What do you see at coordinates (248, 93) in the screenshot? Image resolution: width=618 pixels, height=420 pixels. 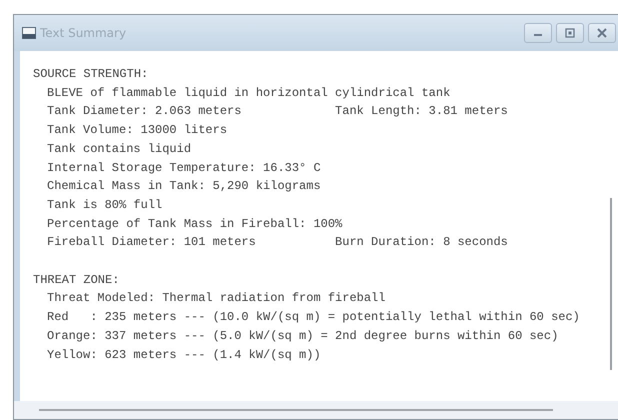 I see `summary-line: BLEVE of flammable liquid in horizontal cylindrical tank` at bounding box center [248, 93].